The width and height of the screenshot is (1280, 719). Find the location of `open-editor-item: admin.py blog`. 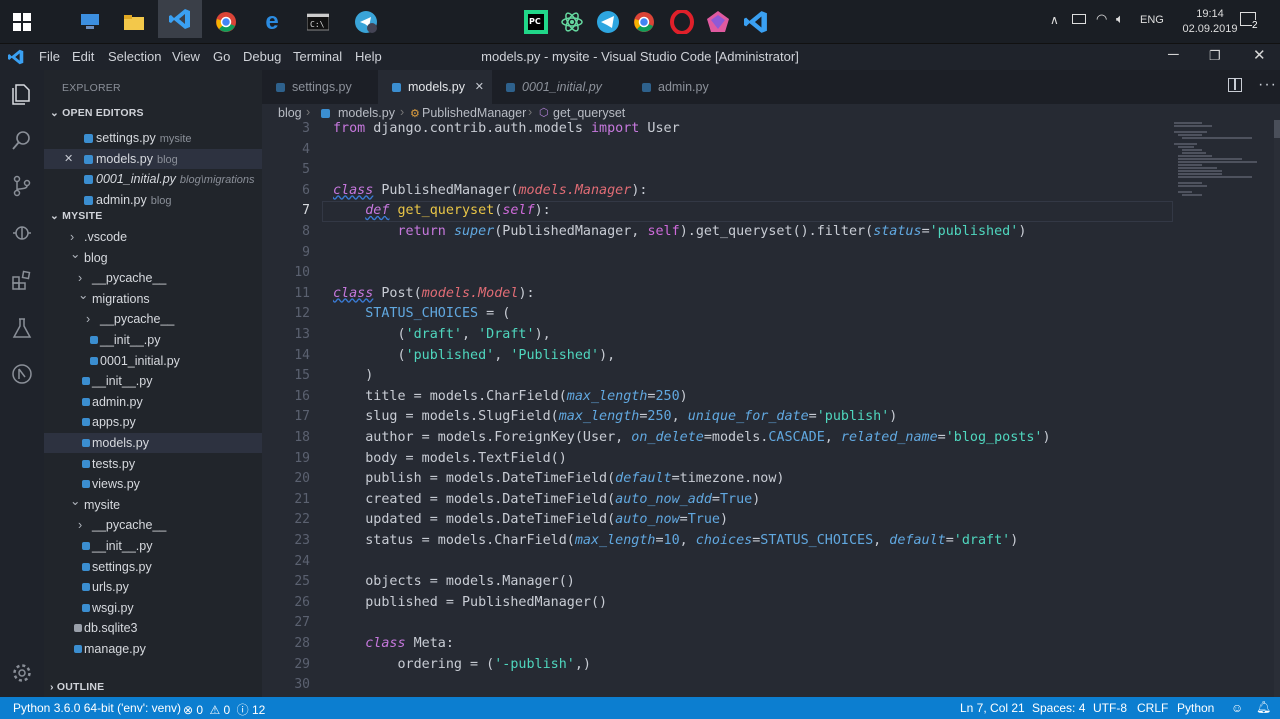

open-editor-item: admin.py blog is located at coordinates (153, 200).